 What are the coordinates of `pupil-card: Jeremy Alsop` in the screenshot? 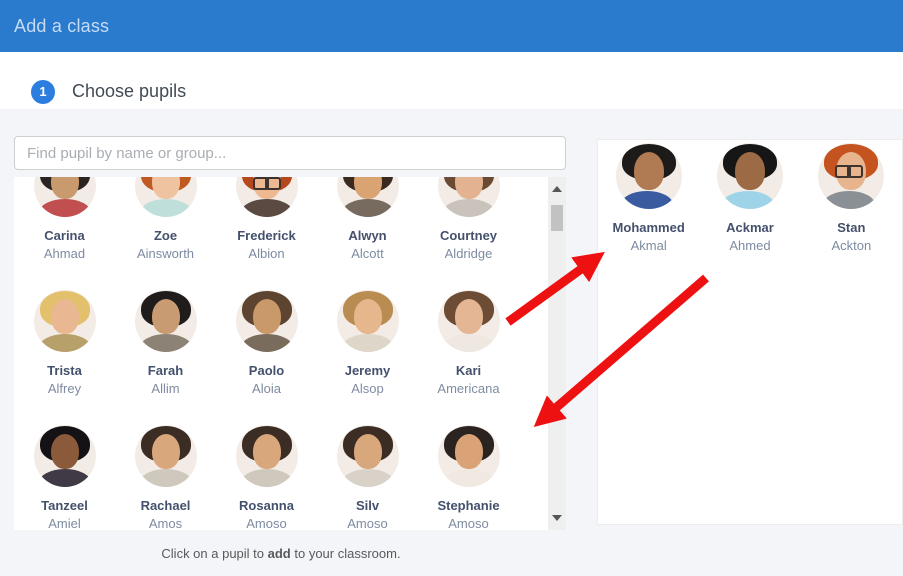 It's located at (367, 357).